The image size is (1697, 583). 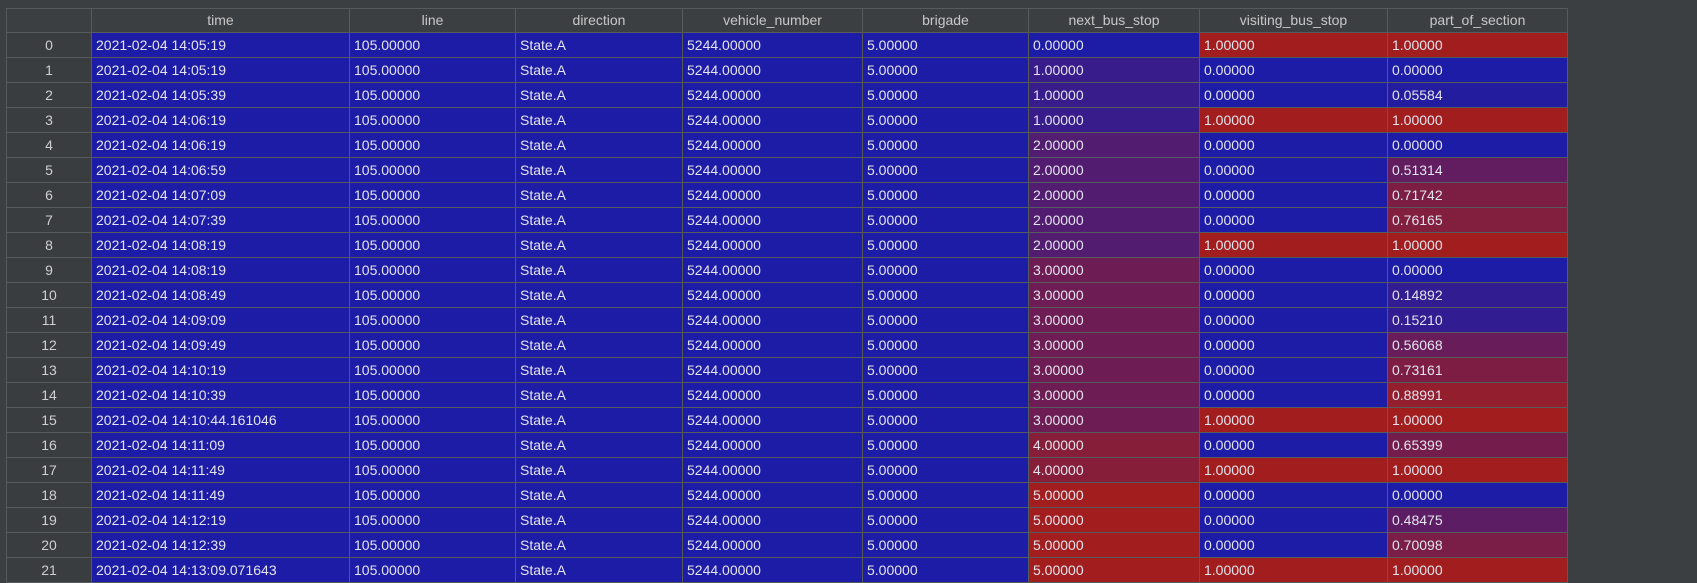 I want to click on cell-time: 2021-02-04 14:10:19, so click(x=220, y=370).